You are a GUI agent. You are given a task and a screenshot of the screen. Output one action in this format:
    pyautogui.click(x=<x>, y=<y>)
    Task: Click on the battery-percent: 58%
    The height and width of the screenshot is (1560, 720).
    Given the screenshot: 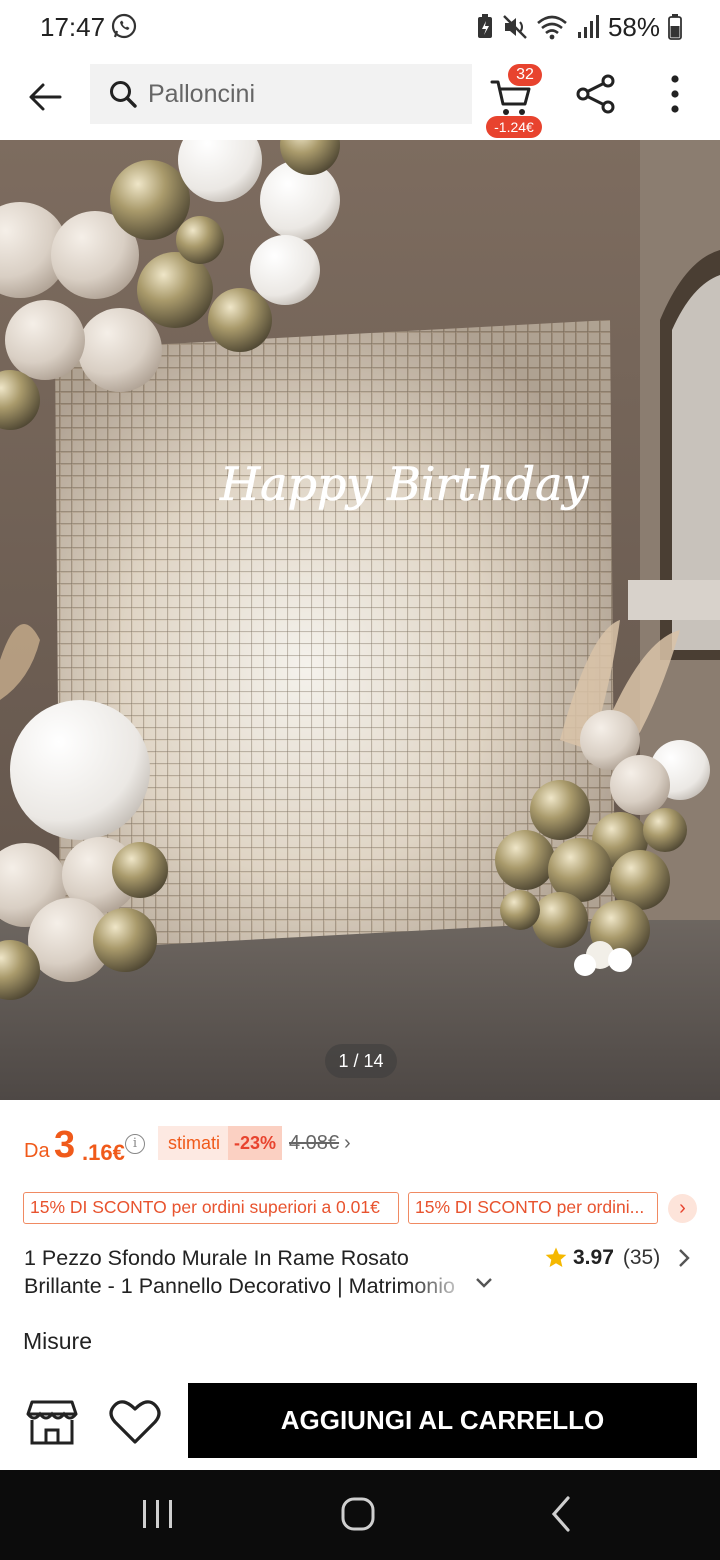 What is the action you would take?
    pyautogui.click(x=633, y=26)
    